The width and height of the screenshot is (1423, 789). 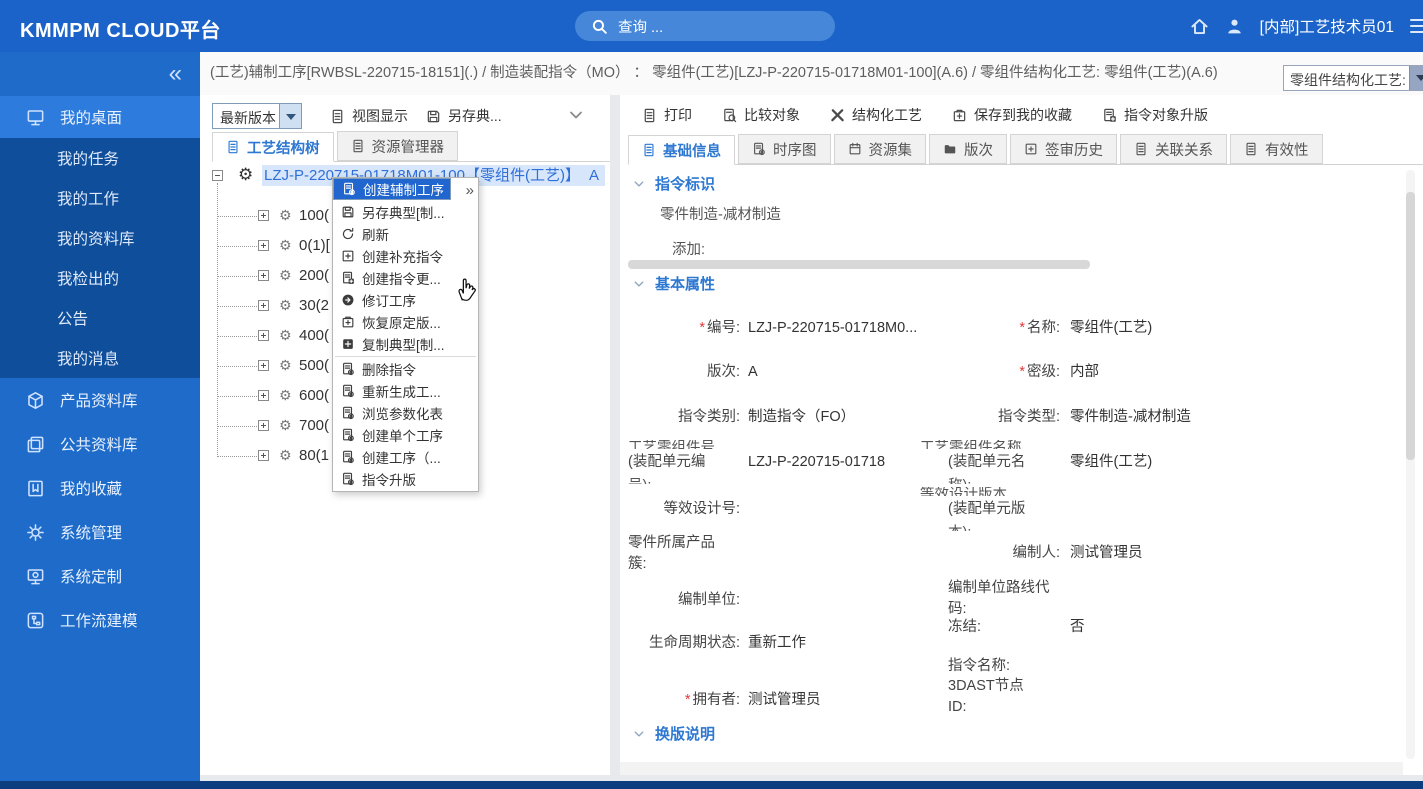 I want to click on tab-basic-info: 基础信息, so click(x=681, y=150).